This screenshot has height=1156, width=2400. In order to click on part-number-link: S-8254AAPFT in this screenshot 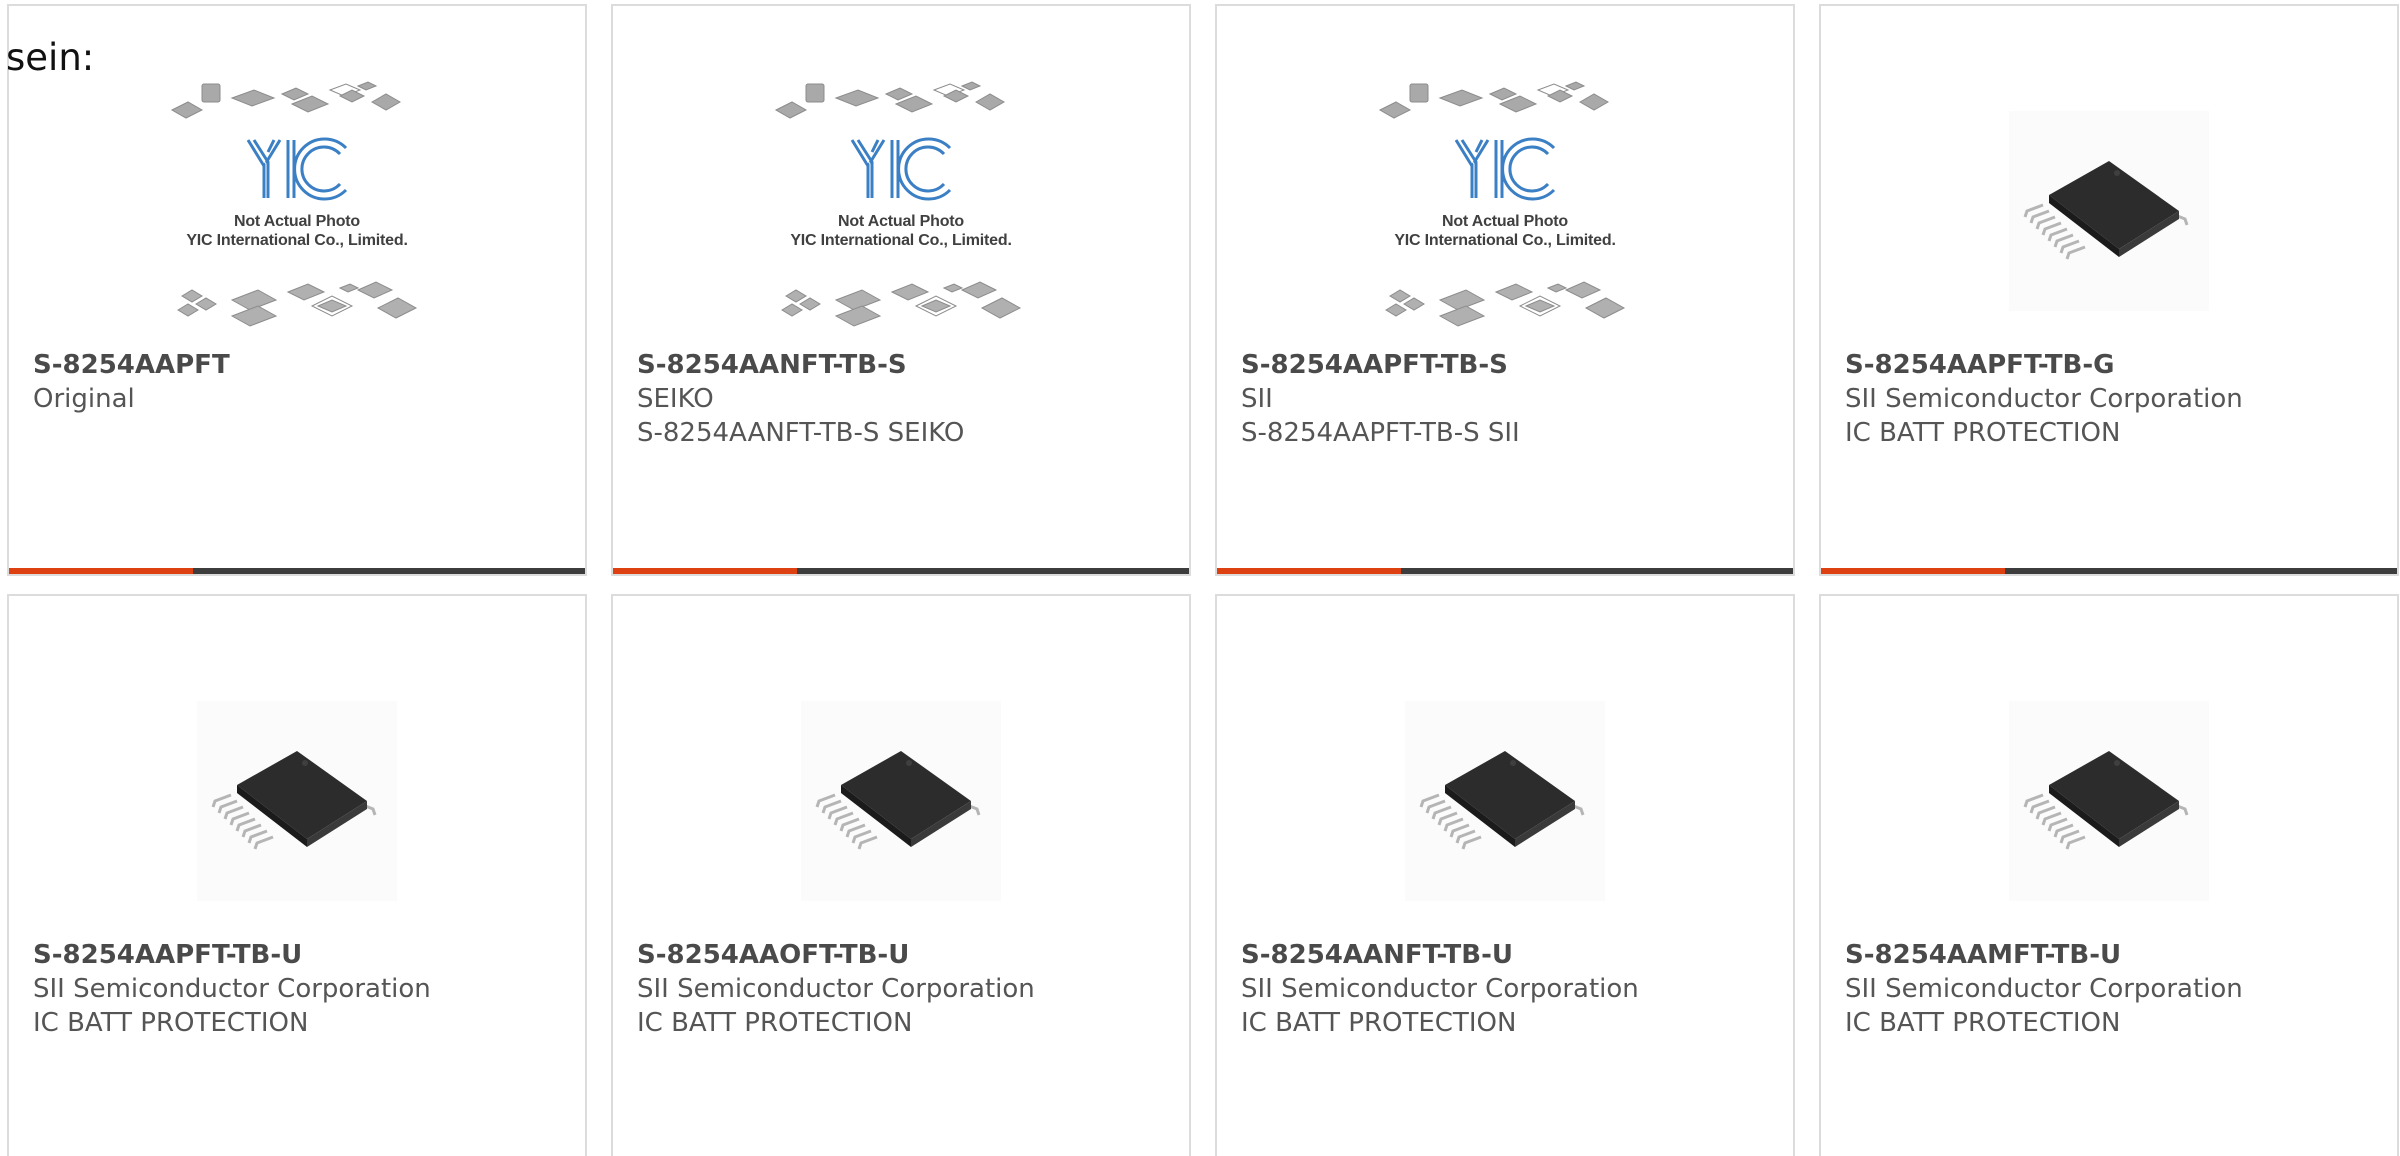, I will do `click(301, 365)`.